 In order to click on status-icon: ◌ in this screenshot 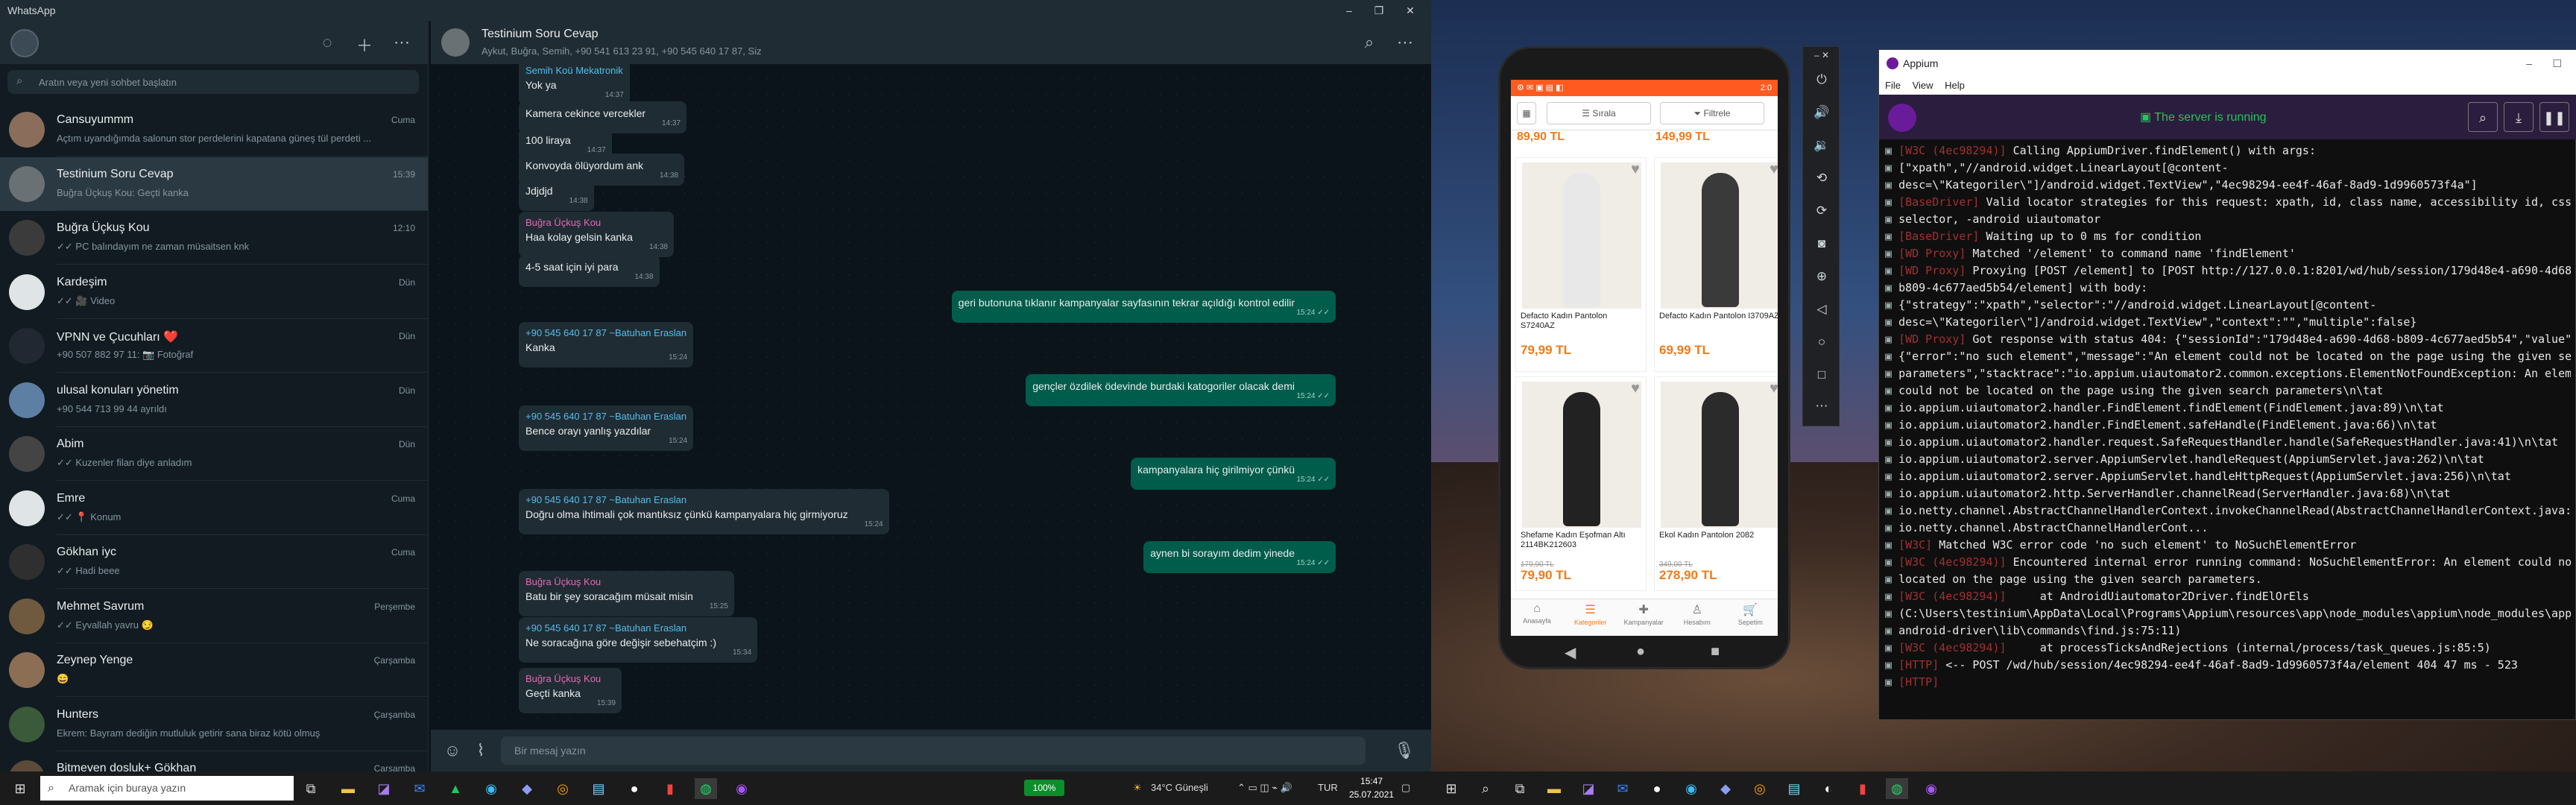, I will do `click(327, 42)`.